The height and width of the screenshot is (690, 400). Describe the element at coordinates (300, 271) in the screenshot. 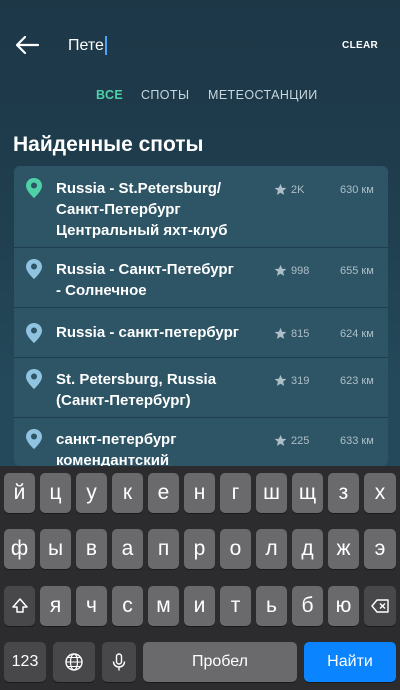

I see `result-rating: 998` at that location.